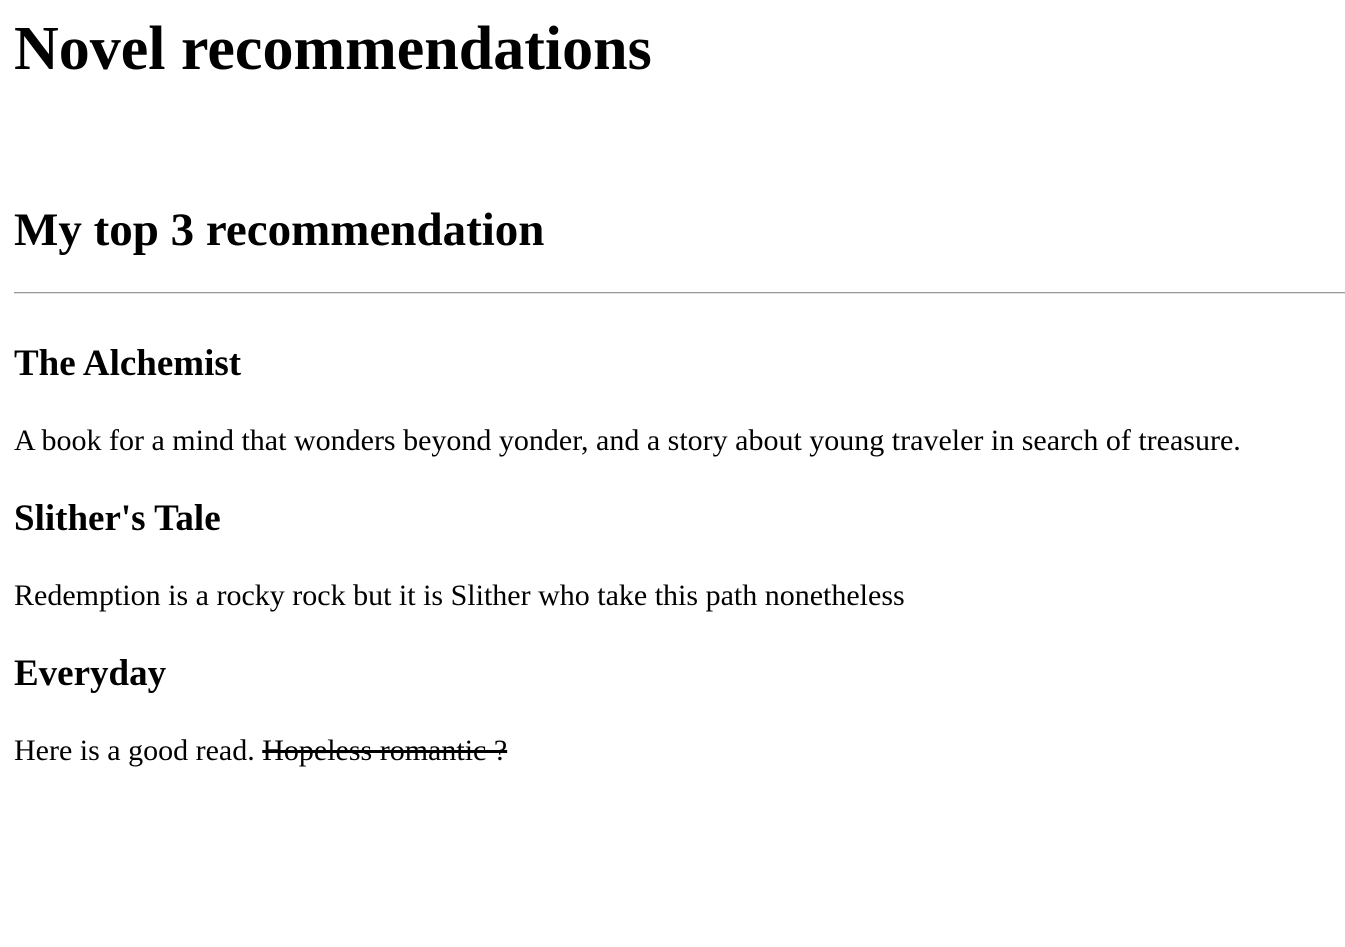 Image resolution: width=1345 pixels, height=947 pixels. I want to click on section-heading: My top 3 recommendation, so click(279, 230).